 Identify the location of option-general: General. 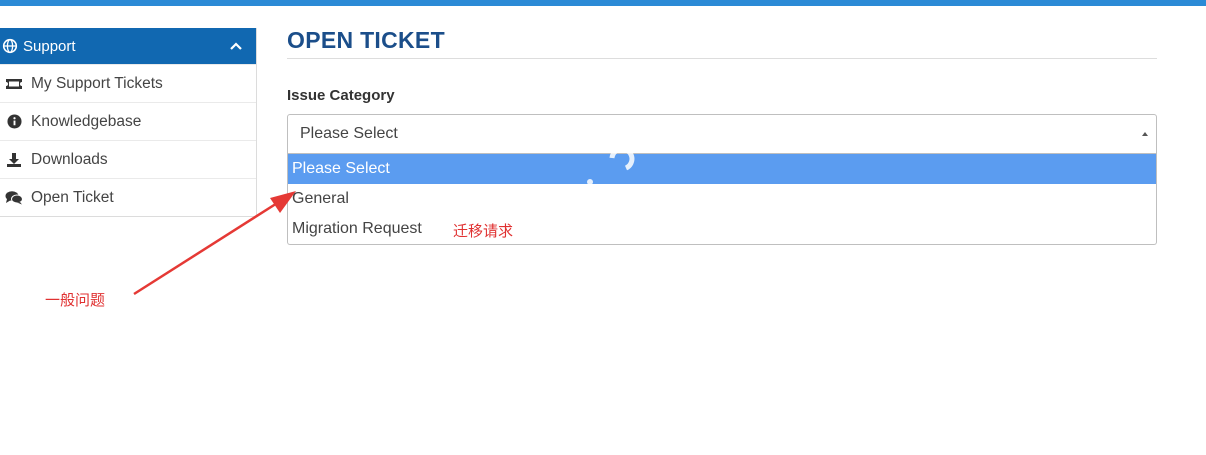
(722, 199).